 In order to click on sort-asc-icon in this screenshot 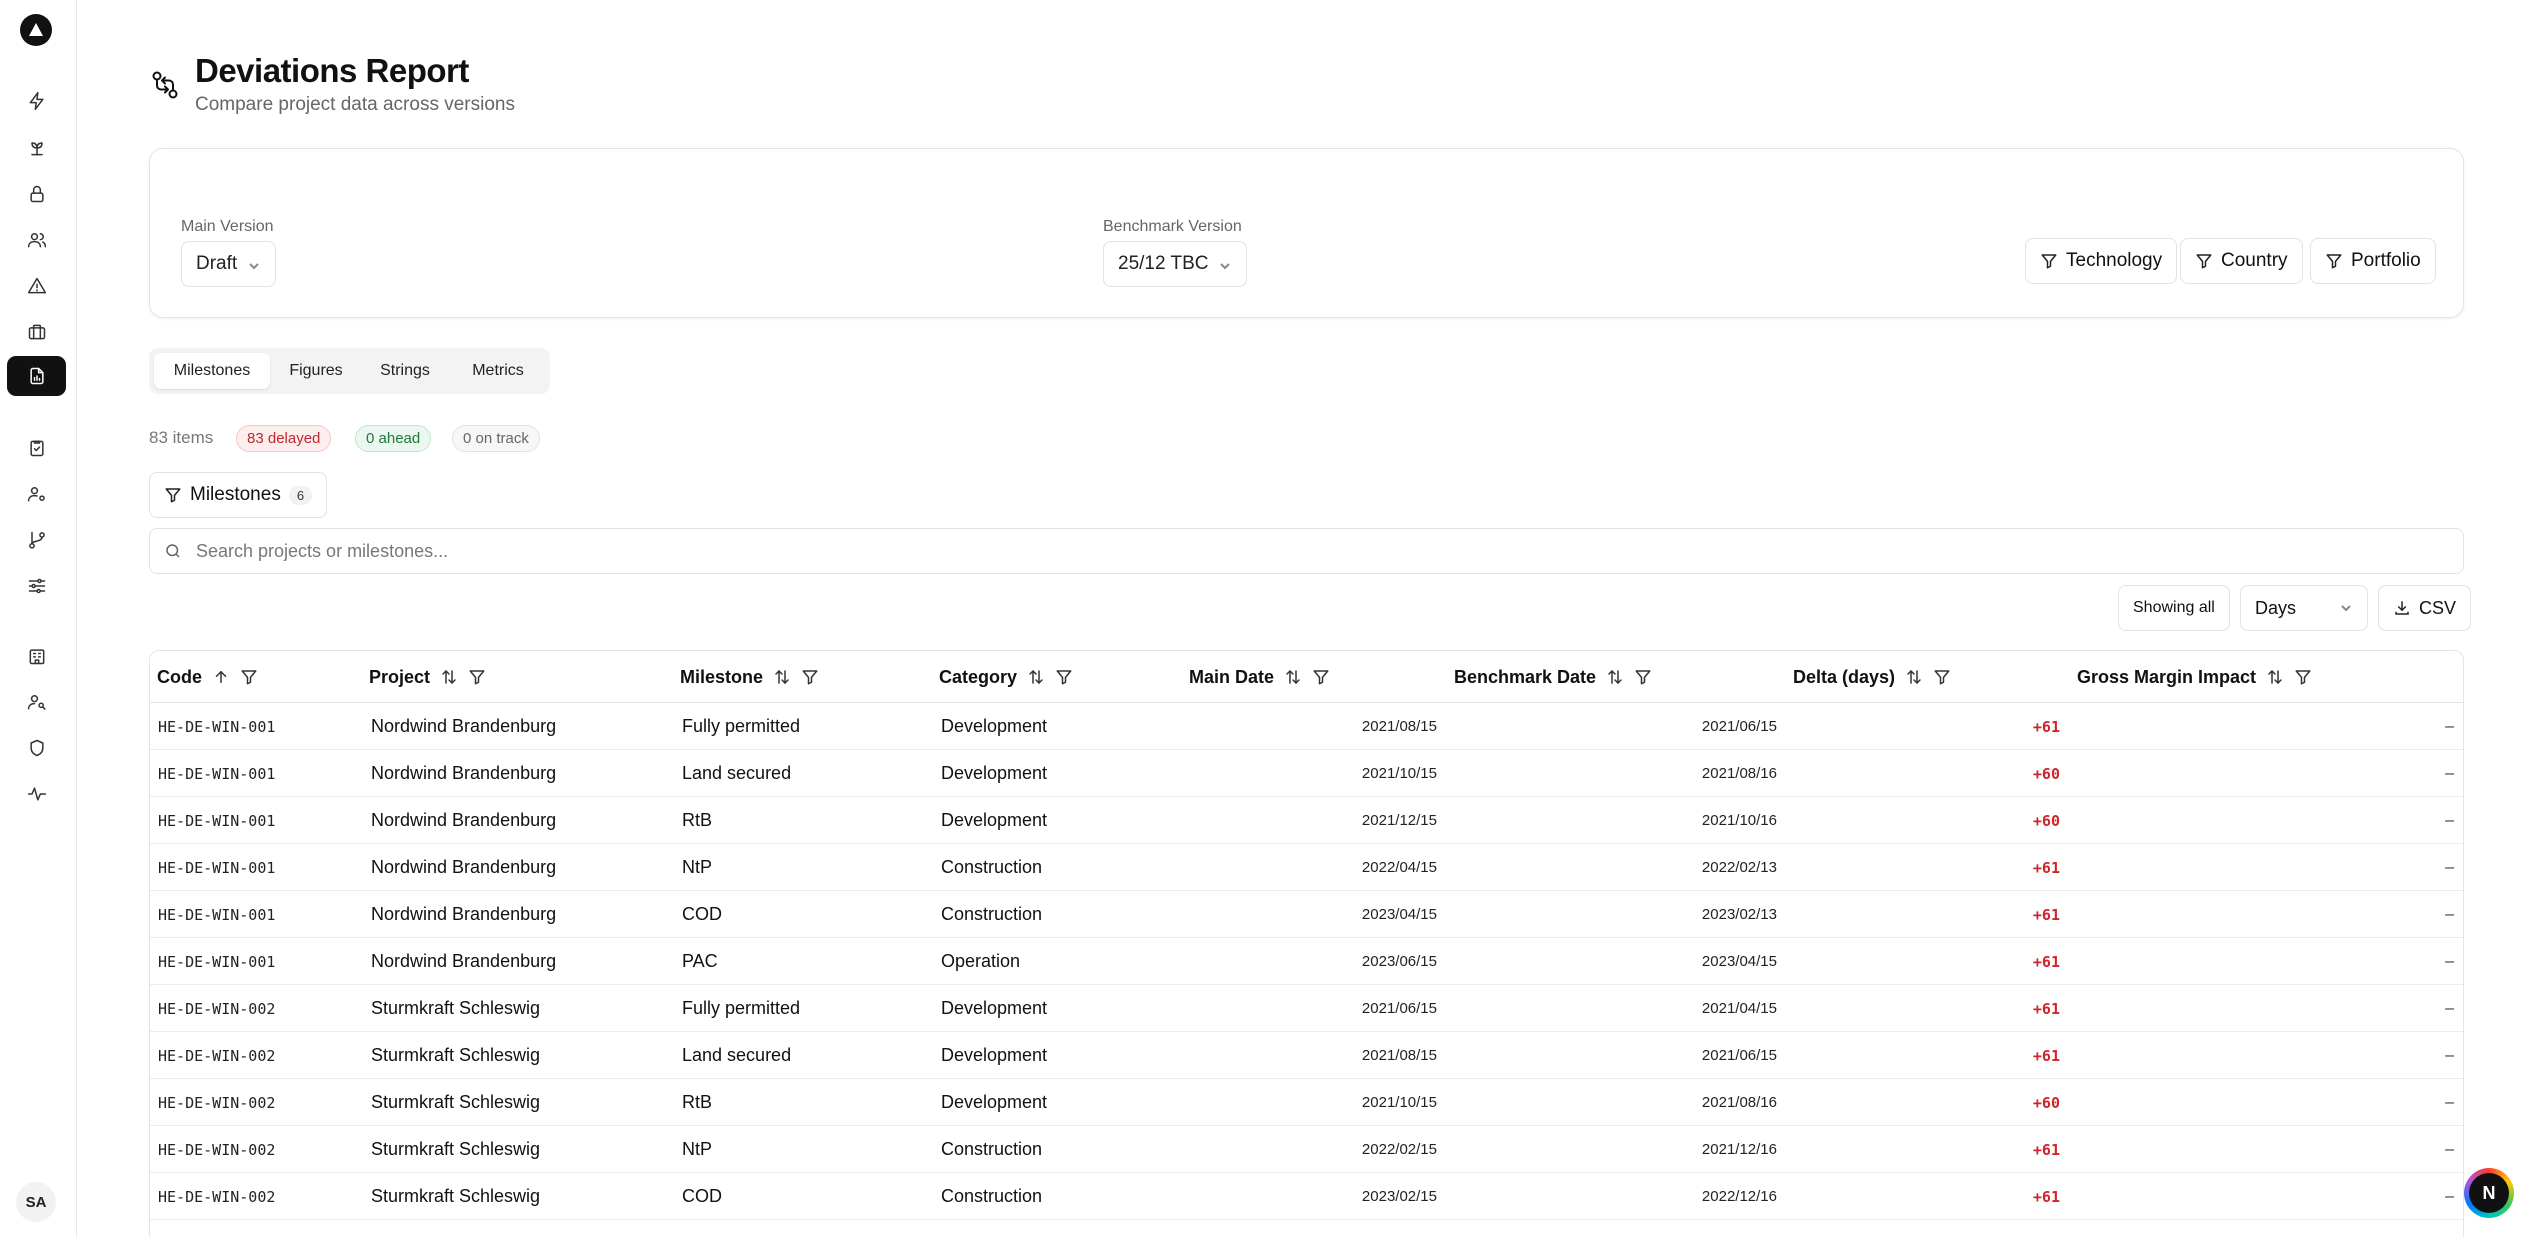, I will do `click(221, 677)`.